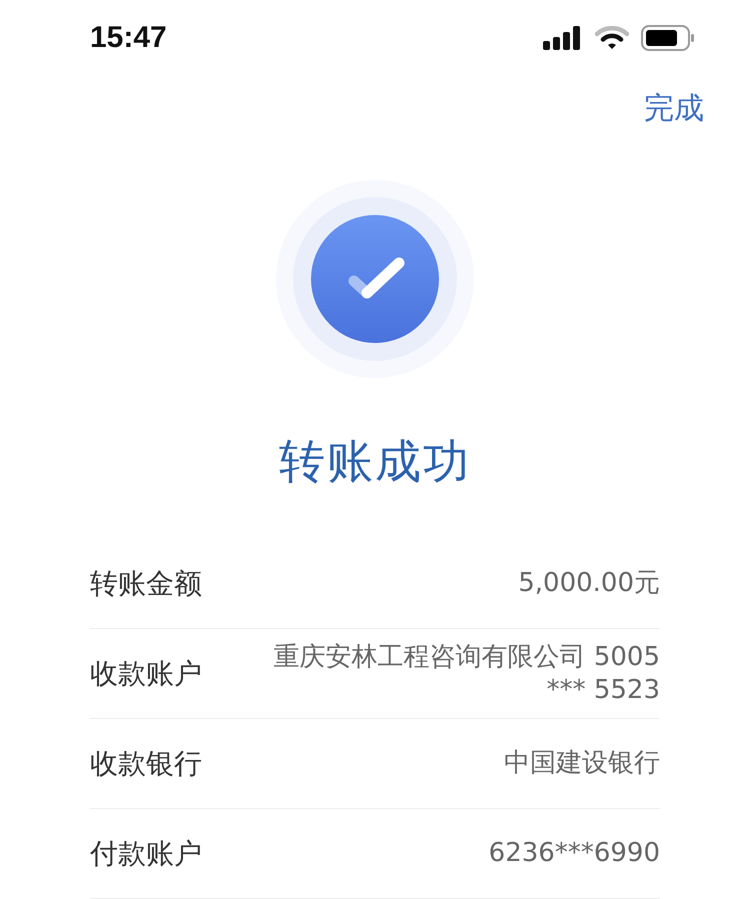  I want to click on detail-label: 收款银行, so click(146, 764).